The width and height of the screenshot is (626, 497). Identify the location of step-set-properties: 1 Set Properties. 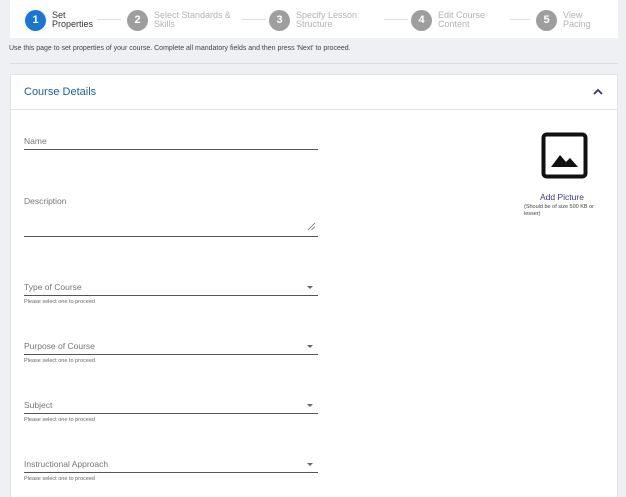
(63, 20).